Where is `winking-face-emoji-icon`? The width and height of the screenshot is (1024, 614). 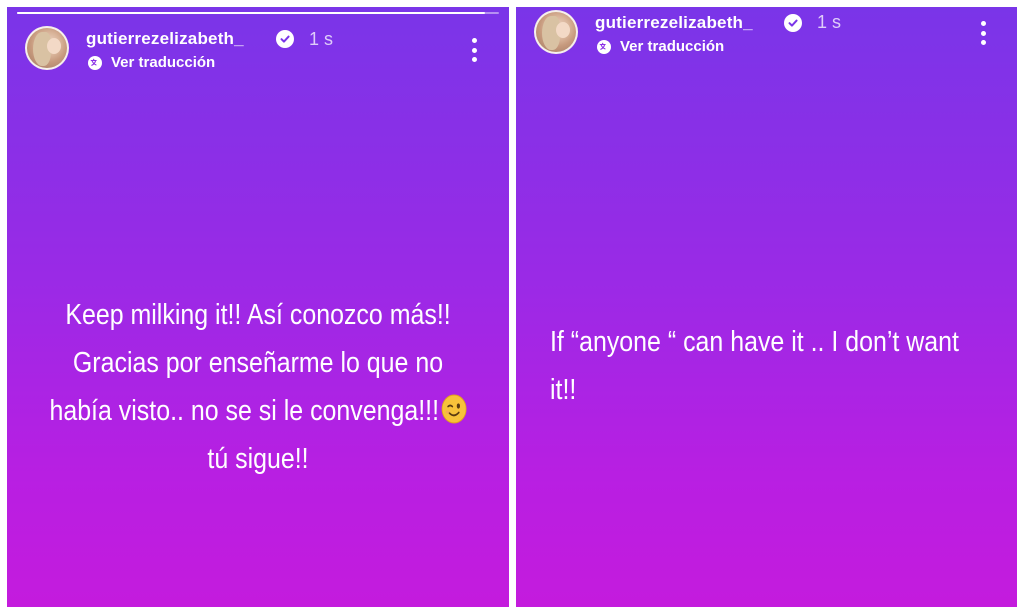 winking-face-emoji-icon is located at coordinates (454, 409).